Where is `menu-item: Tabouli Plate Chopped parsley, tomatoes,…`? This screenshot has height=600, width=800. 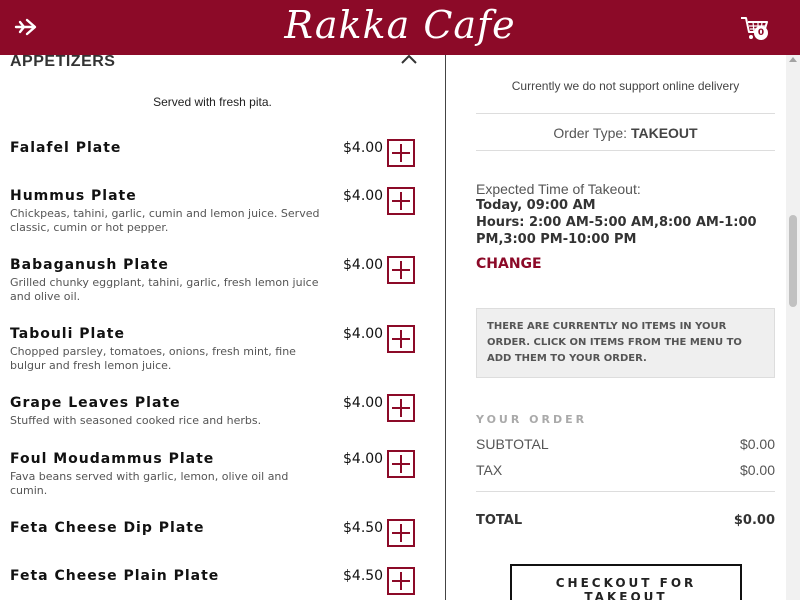
menu-item: Tabouli Plate Chopped parsley, tomatoes,… is located at coordinates (215, 349).